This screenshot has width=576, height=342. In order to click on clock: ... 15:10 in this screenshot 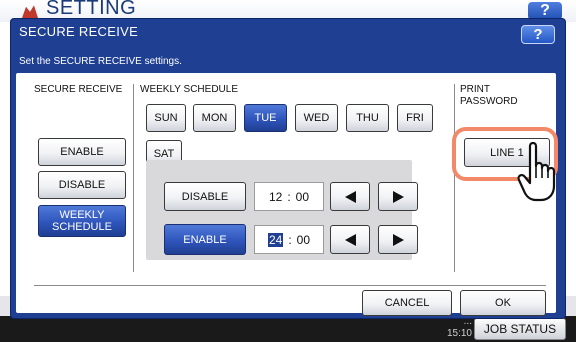, I will do `click(446, 328)`.